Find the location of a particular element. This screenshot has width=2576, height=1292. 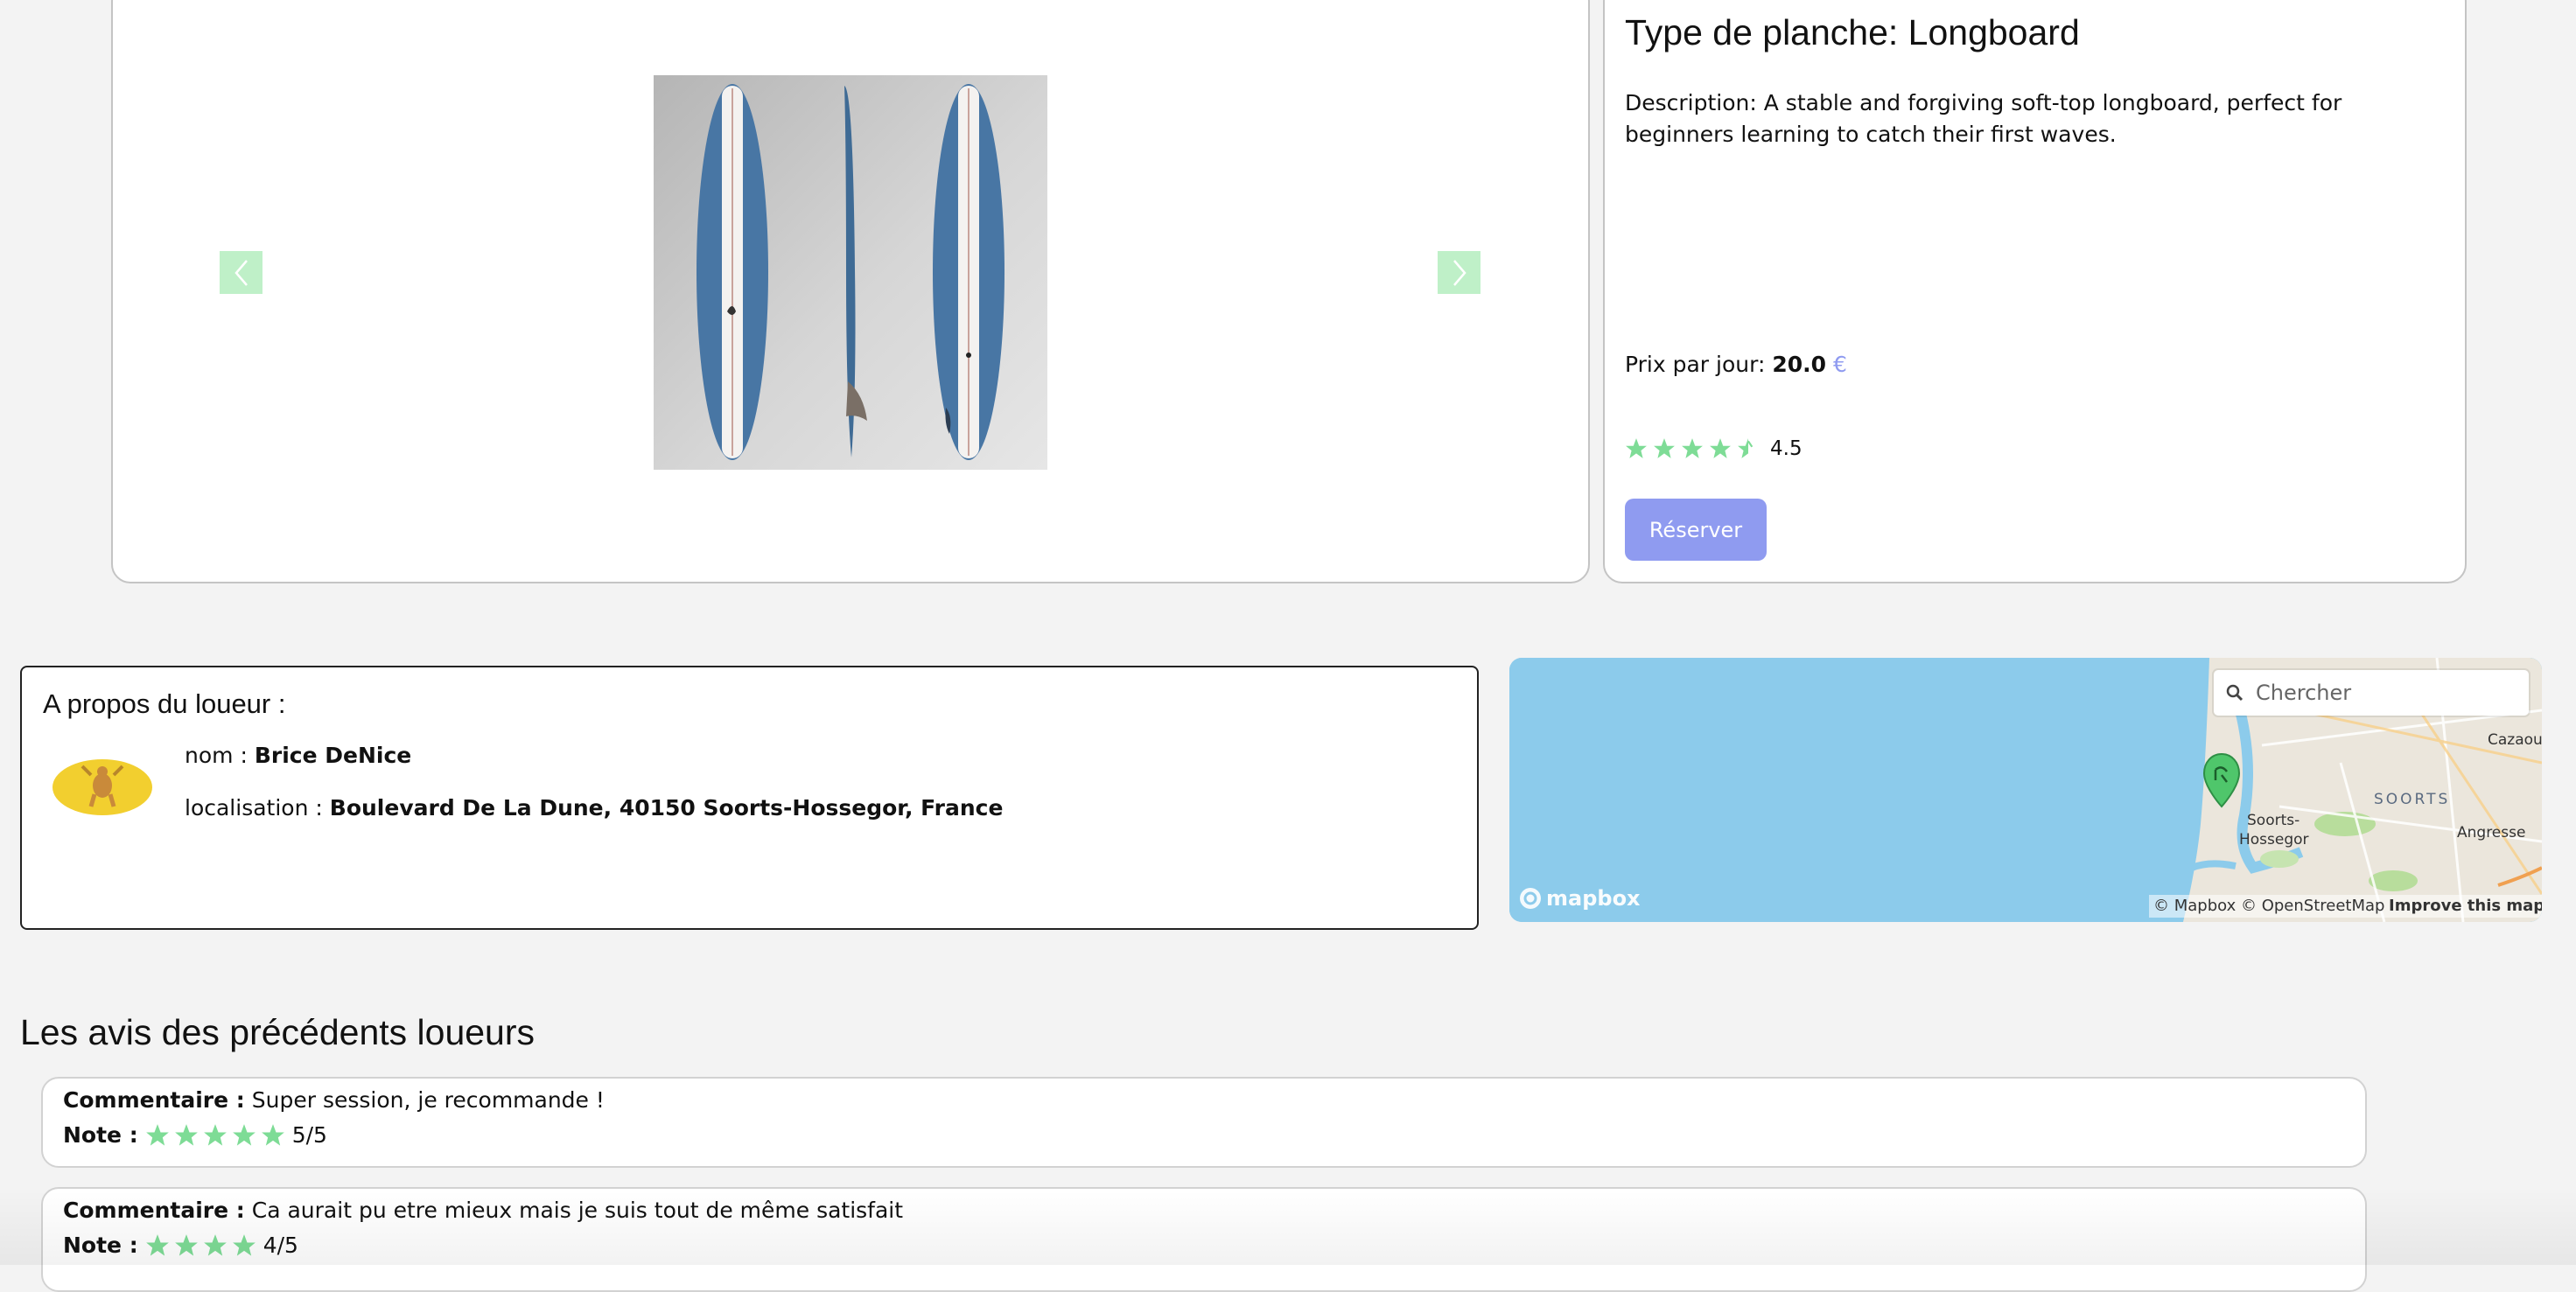

currency-symbol: € is located at coordinates (1839, 364).